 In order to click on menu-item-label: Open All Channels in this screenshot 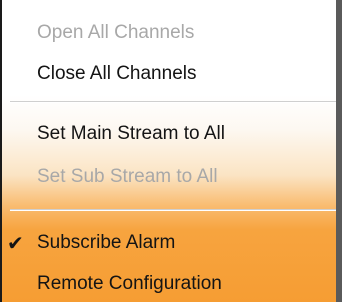, I will do `click(116, 32)`.